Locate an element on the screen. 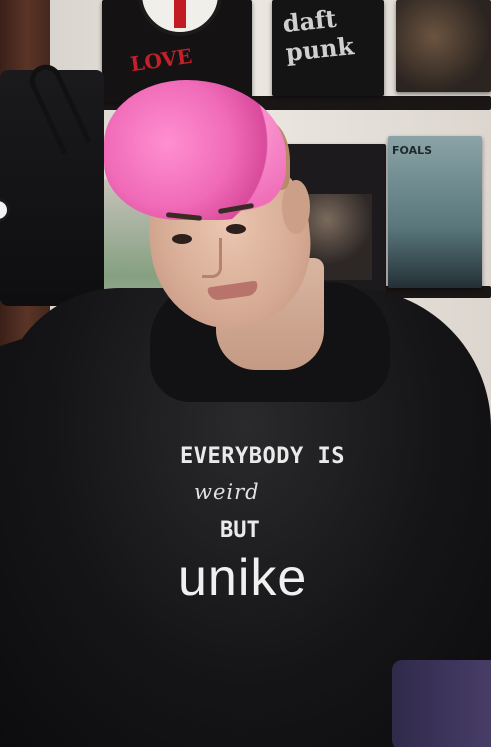 Image resolution: width=491 pixels, height=747 pixels. record-tie-graphic is located at coordinates (180, 14).